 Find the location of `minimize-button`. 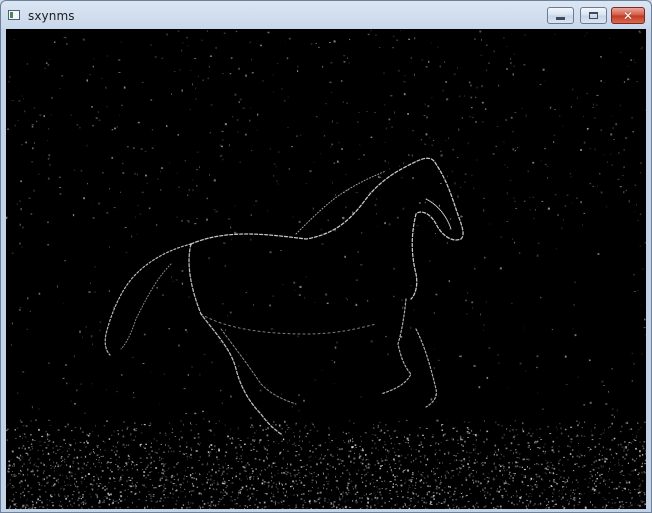

minimize-button is located at coordinates (560, 15).